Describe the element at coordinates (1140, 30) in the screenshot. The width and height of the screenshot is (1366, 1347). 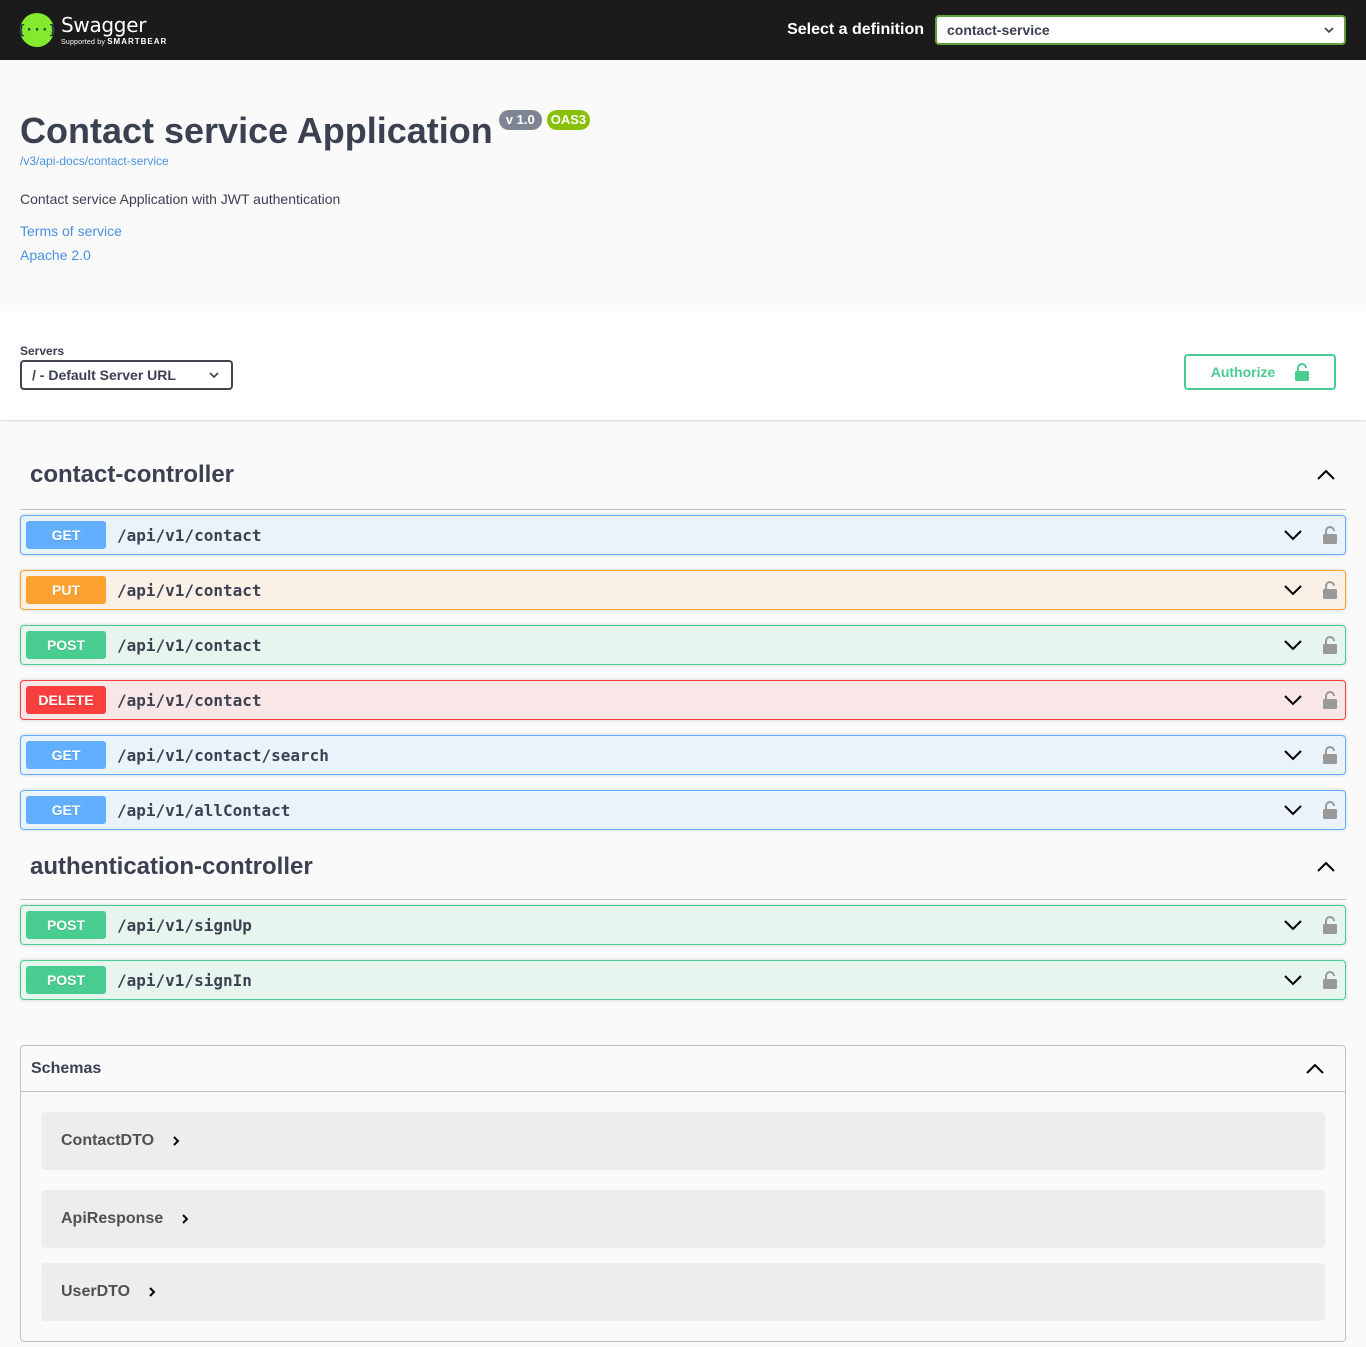
I see `definition-select: contact-service` at that location.